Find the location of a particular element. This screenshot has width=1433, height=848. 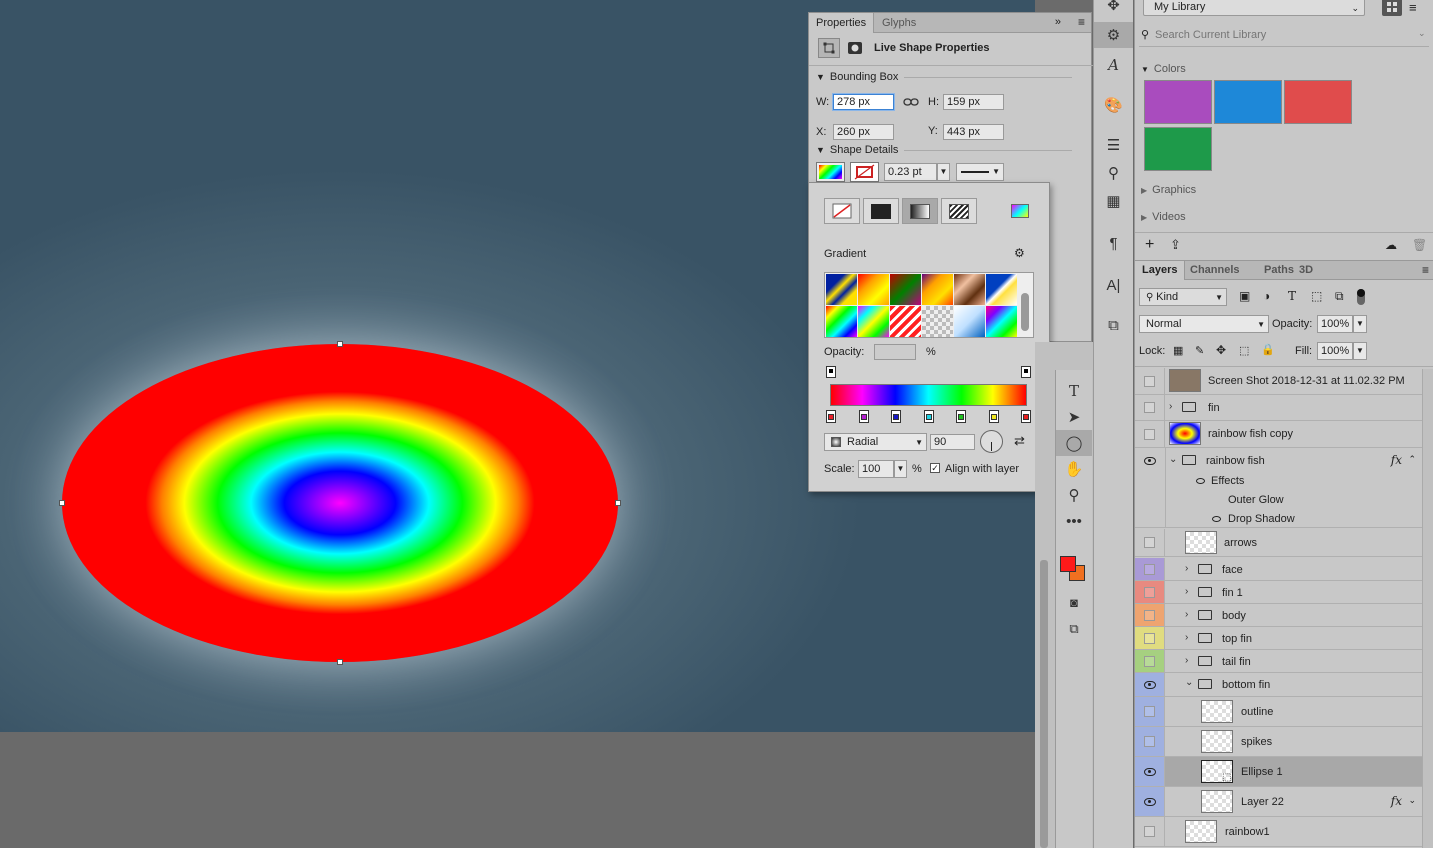

layer-row: spikes is located at coordinates (1278, 742).